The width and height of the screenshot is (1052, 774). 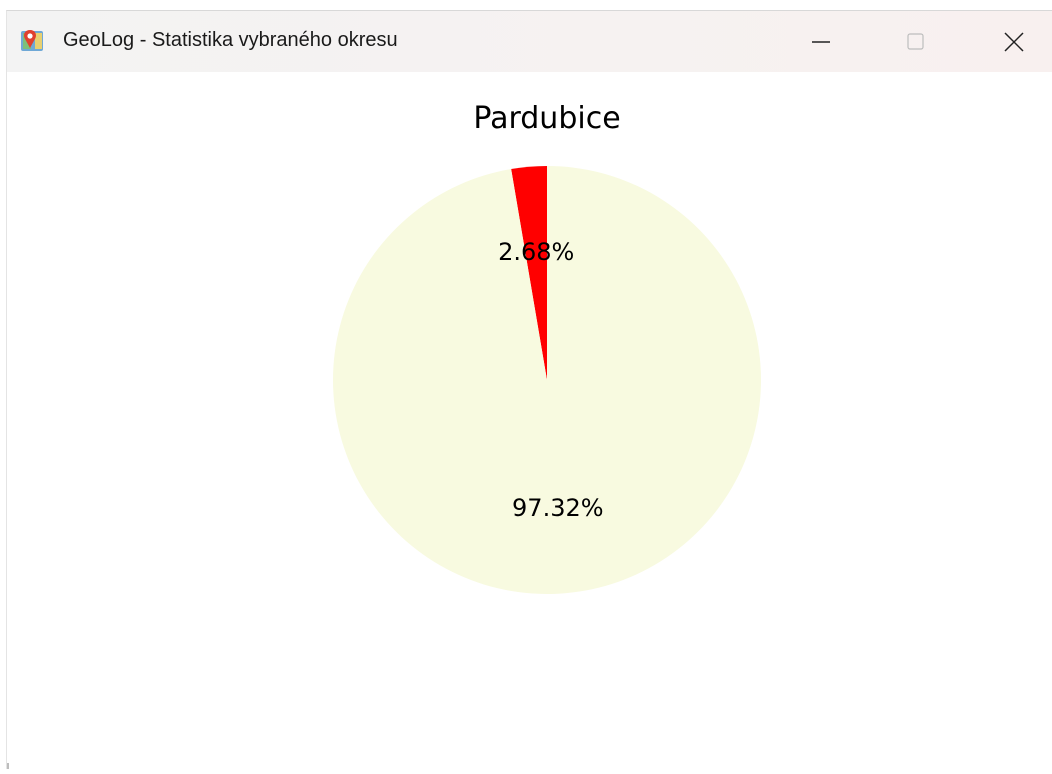 I want to click on minimize-button, so click(x=821, y=41).